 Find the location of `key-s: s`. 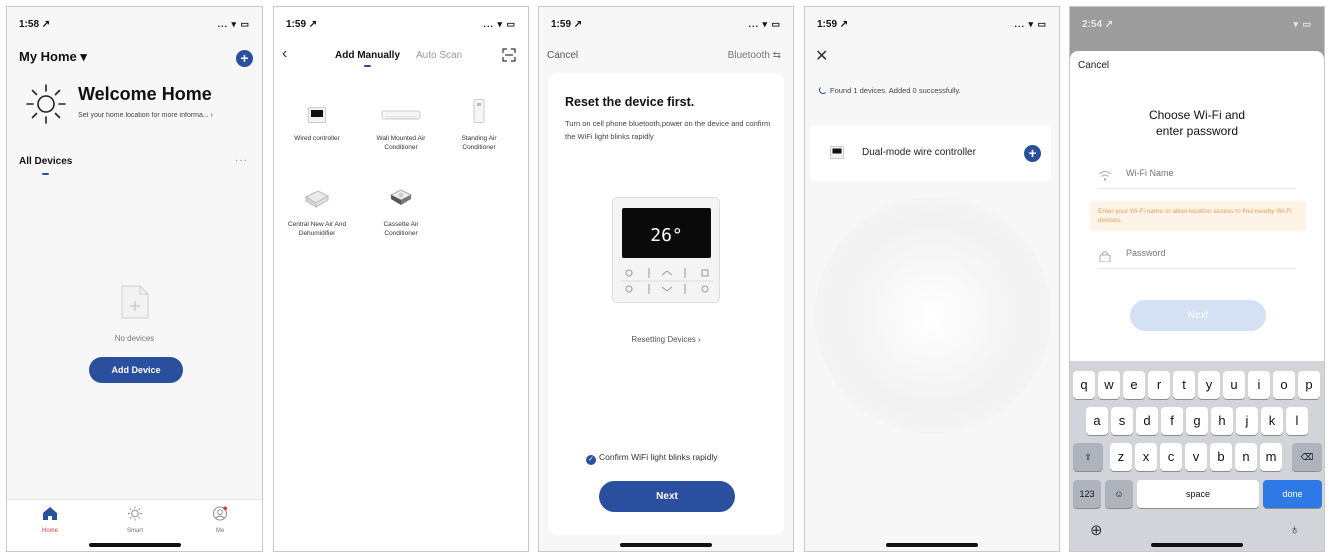

key-s: s is located at coordinates (1122, 421).